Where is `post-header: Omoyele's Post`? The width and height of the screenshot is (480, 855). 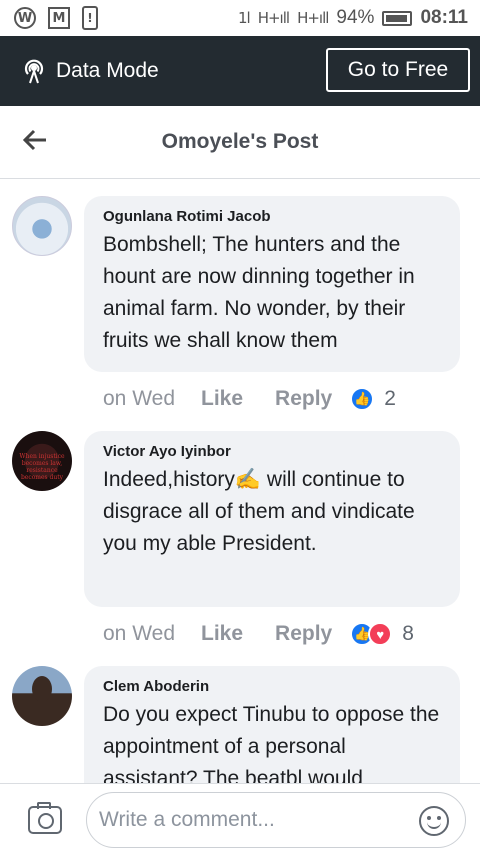
post-header: Omoyele's Post is located at coordinates (240, 142).